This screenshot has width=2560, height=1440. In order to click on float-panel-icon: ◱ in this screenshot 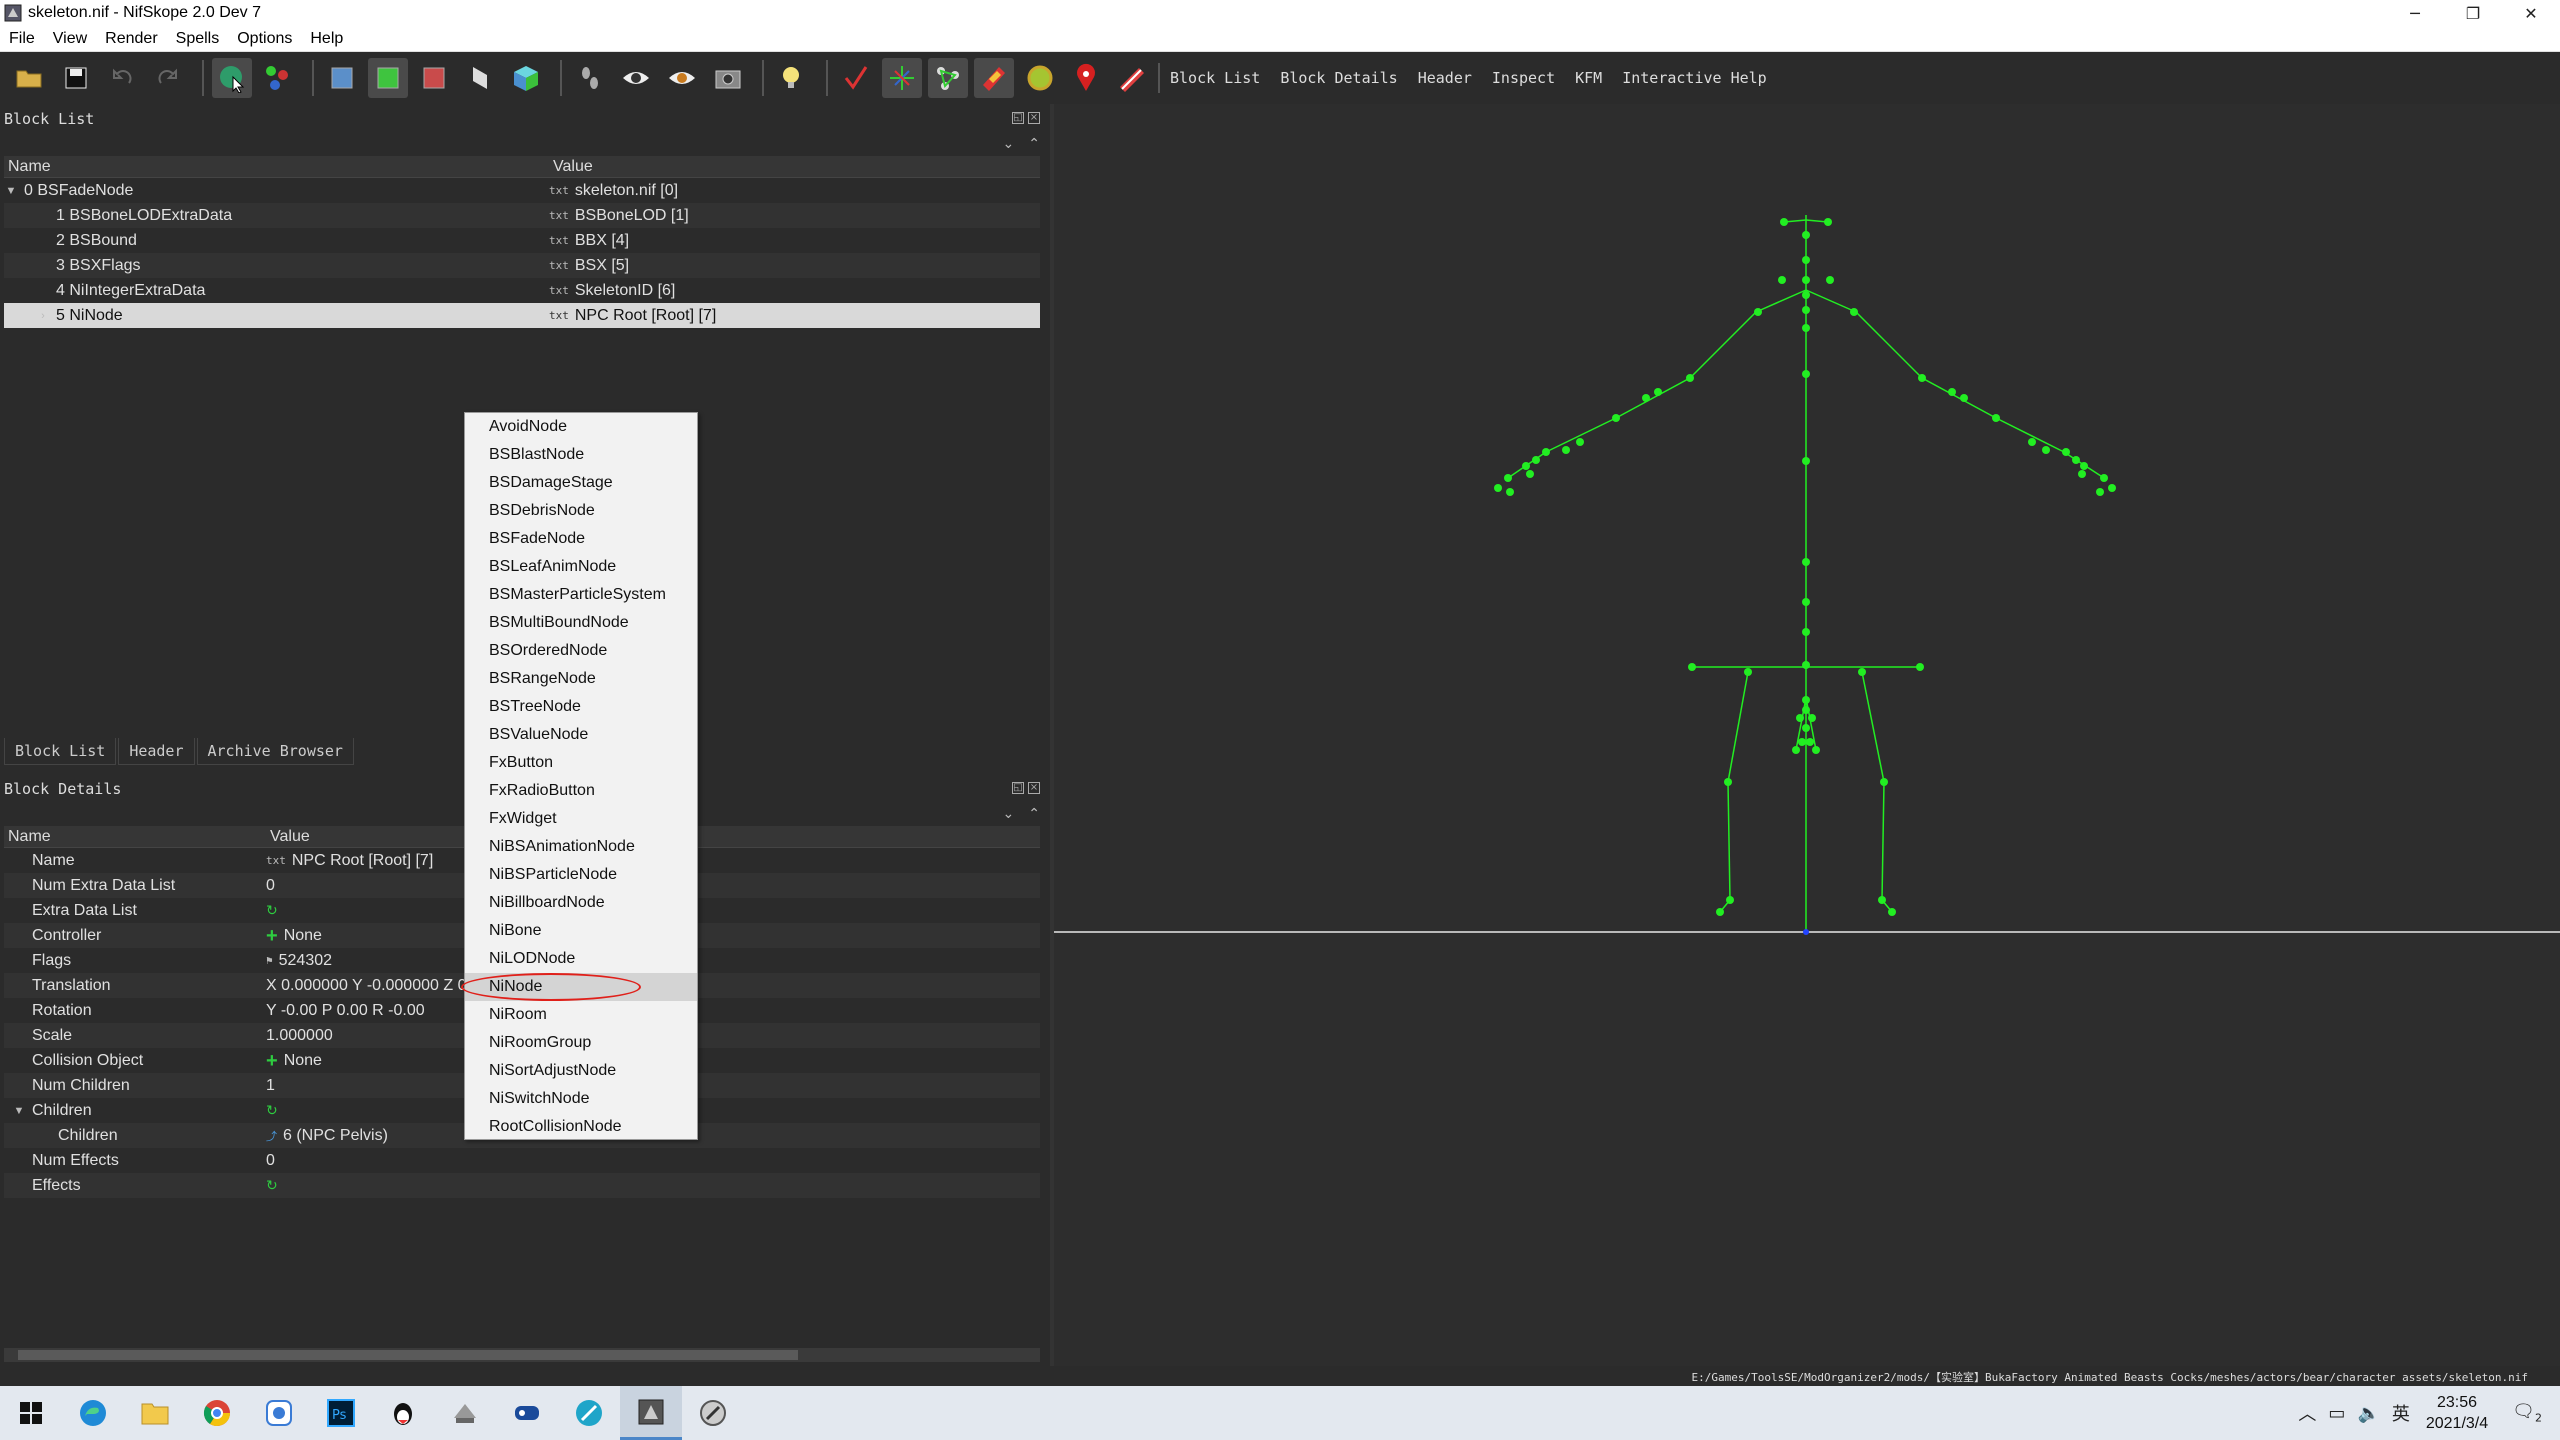, I will do `click(1018, 788)`.